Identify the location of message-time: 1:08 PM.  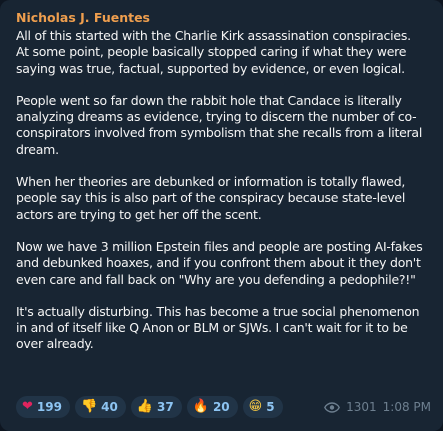
(406, 407).